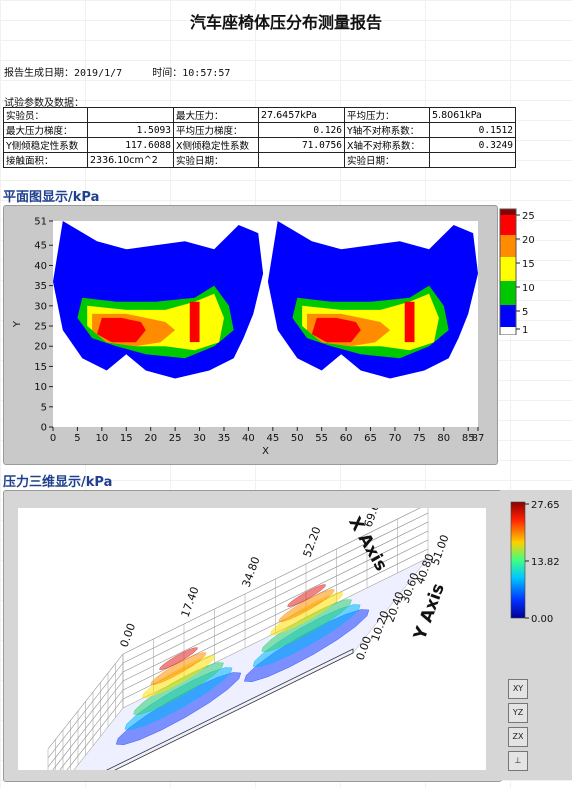 This screenshot has width=572, height=788. I want to click on y-tick-label: 25, so click(40, 327).